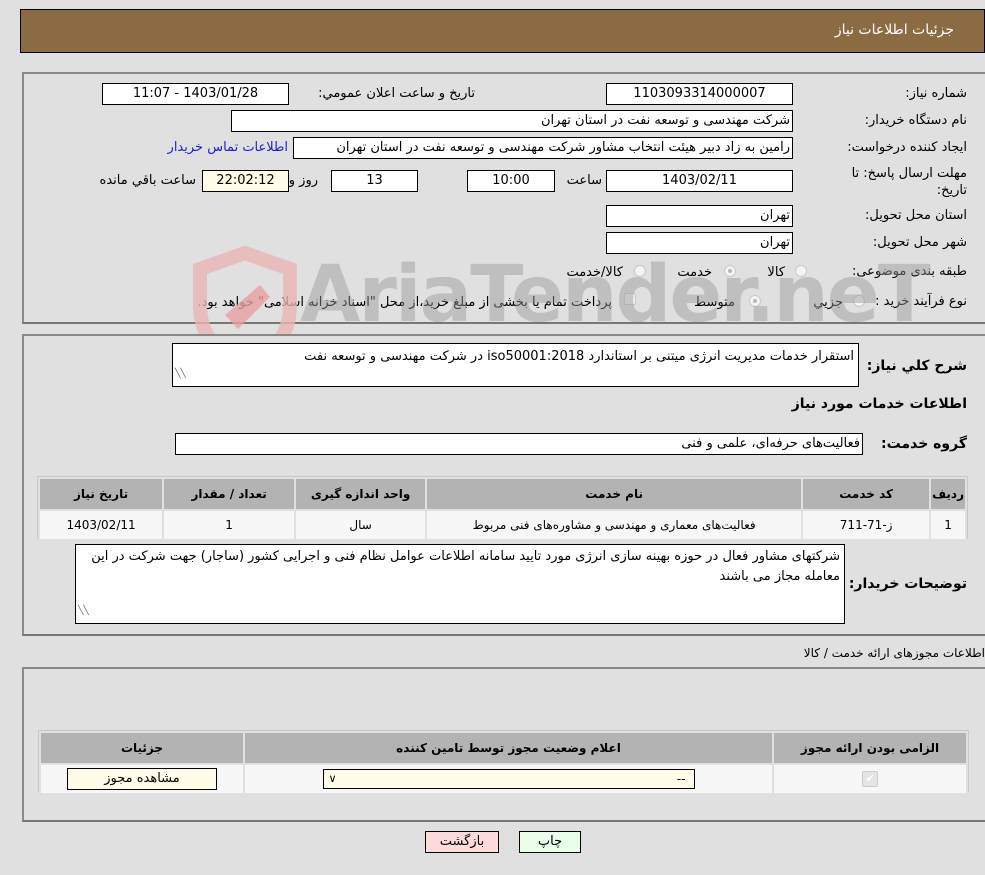 This screenshot has height=875, width=985. What do you see at coordinates (699, 216) in the screenshot?
I see `province-field: تهران` at bounding box center [699, 216].